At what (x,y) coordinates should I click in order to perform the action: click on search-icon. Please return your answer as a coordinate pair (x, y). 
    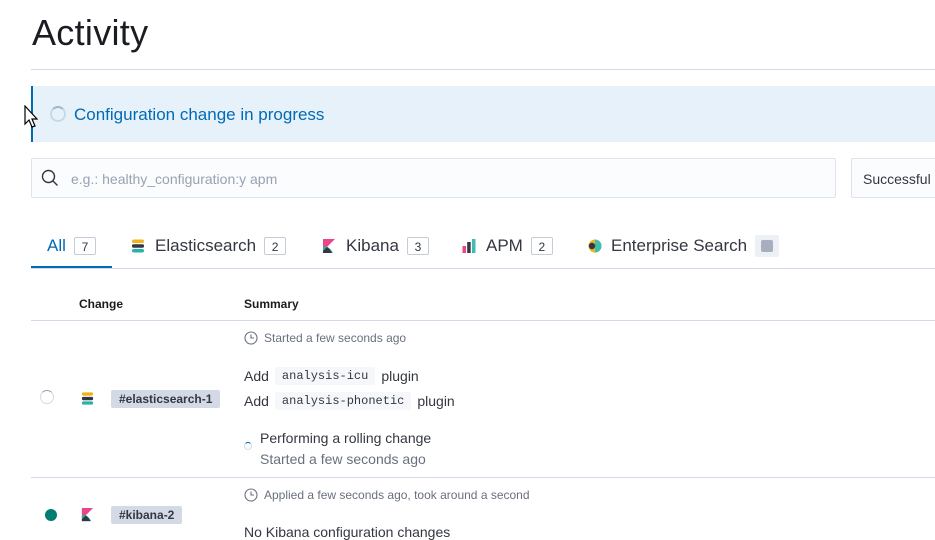
    Looking at the image, I should click on (49, 177).